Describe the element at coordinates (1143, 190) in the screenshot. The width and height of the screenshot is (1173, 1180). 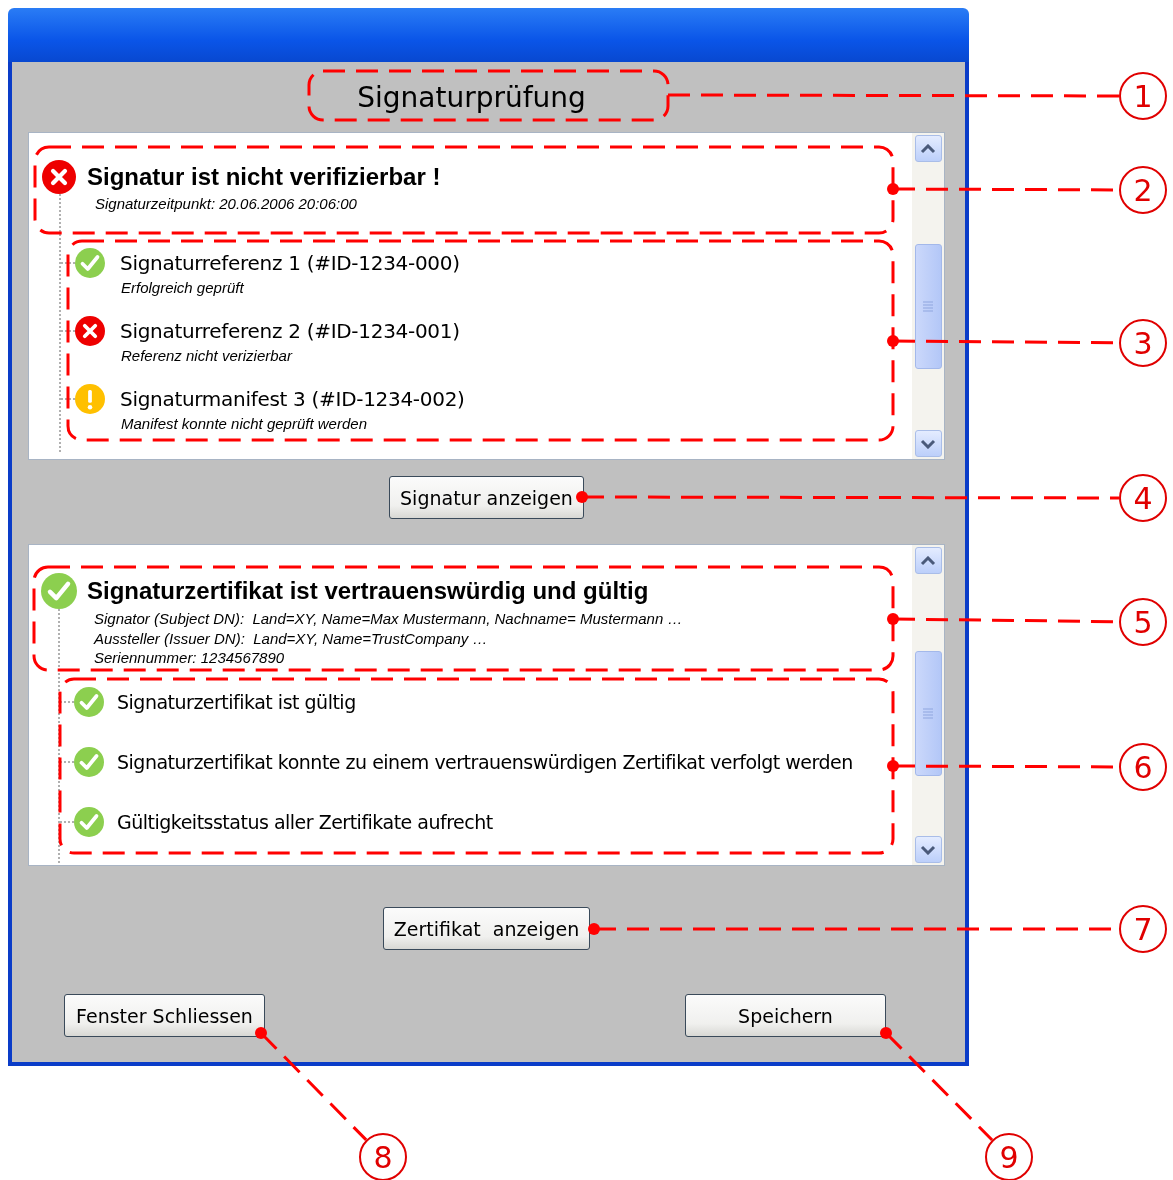
I see `callout-number: 2` at that location.